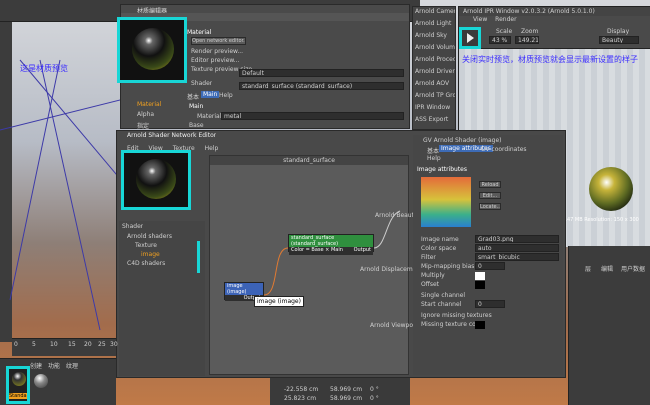  I want to click on material-field: metal, so click(312, 116).